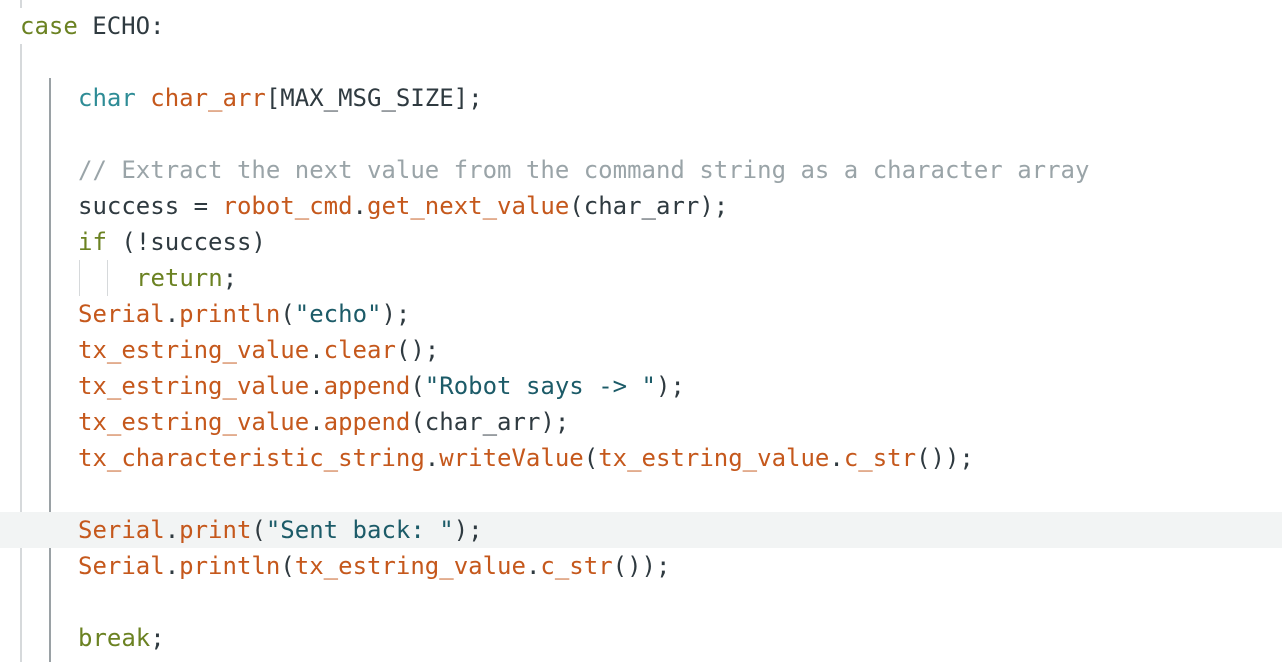 This screenshot has width=1282, height=662. Describe the element at coordinates (251, 458) in the screenshot. I see `code-token: tx_characteristic_string` at that location.